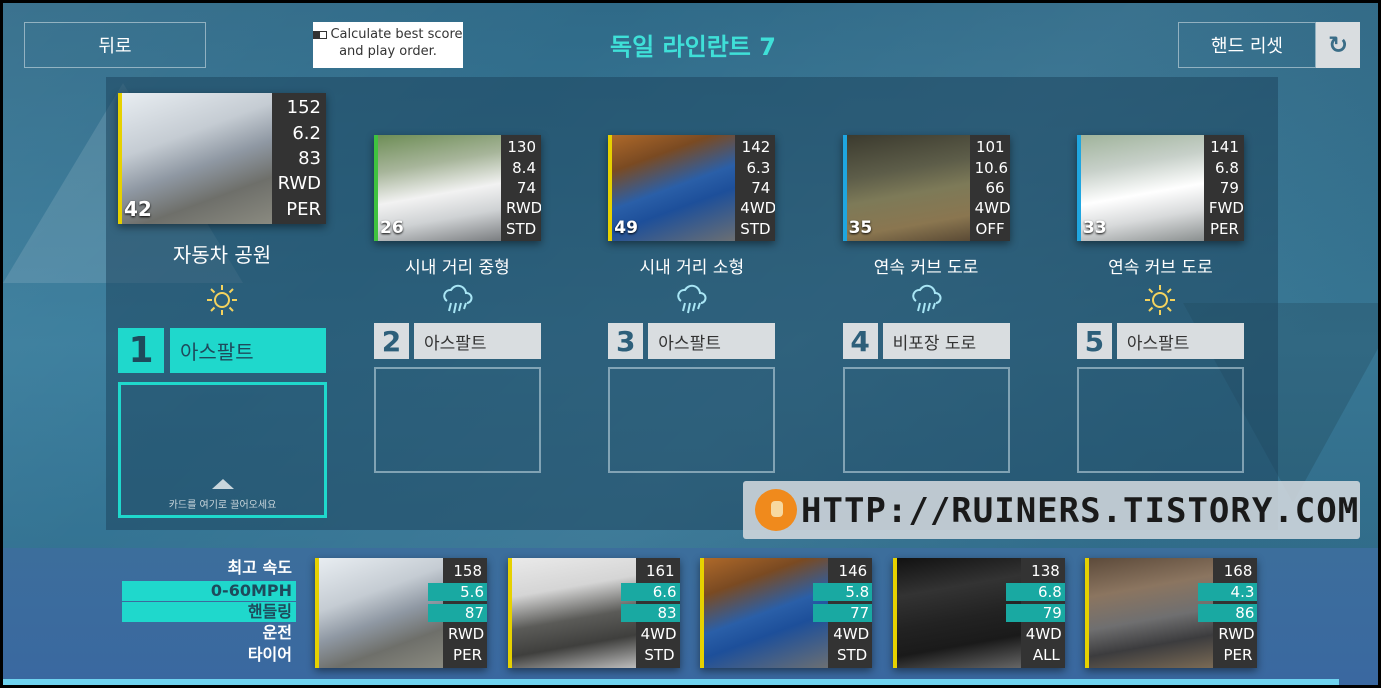  What do you see at coordinates (457, 591) in the screenshot?
I see `zero-sixty-value: 5.6` at bounding box center [457, 591].